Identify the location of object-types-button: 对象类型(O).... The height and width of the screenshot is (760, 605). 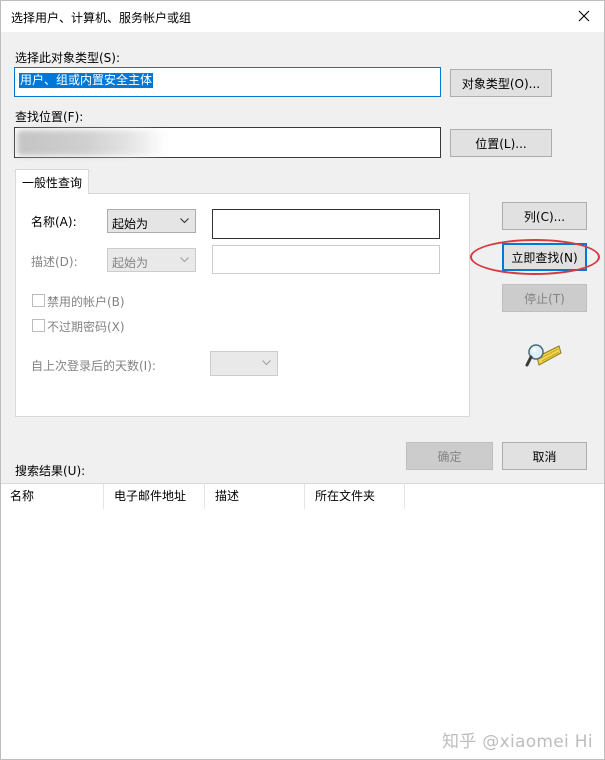
(501, 83).